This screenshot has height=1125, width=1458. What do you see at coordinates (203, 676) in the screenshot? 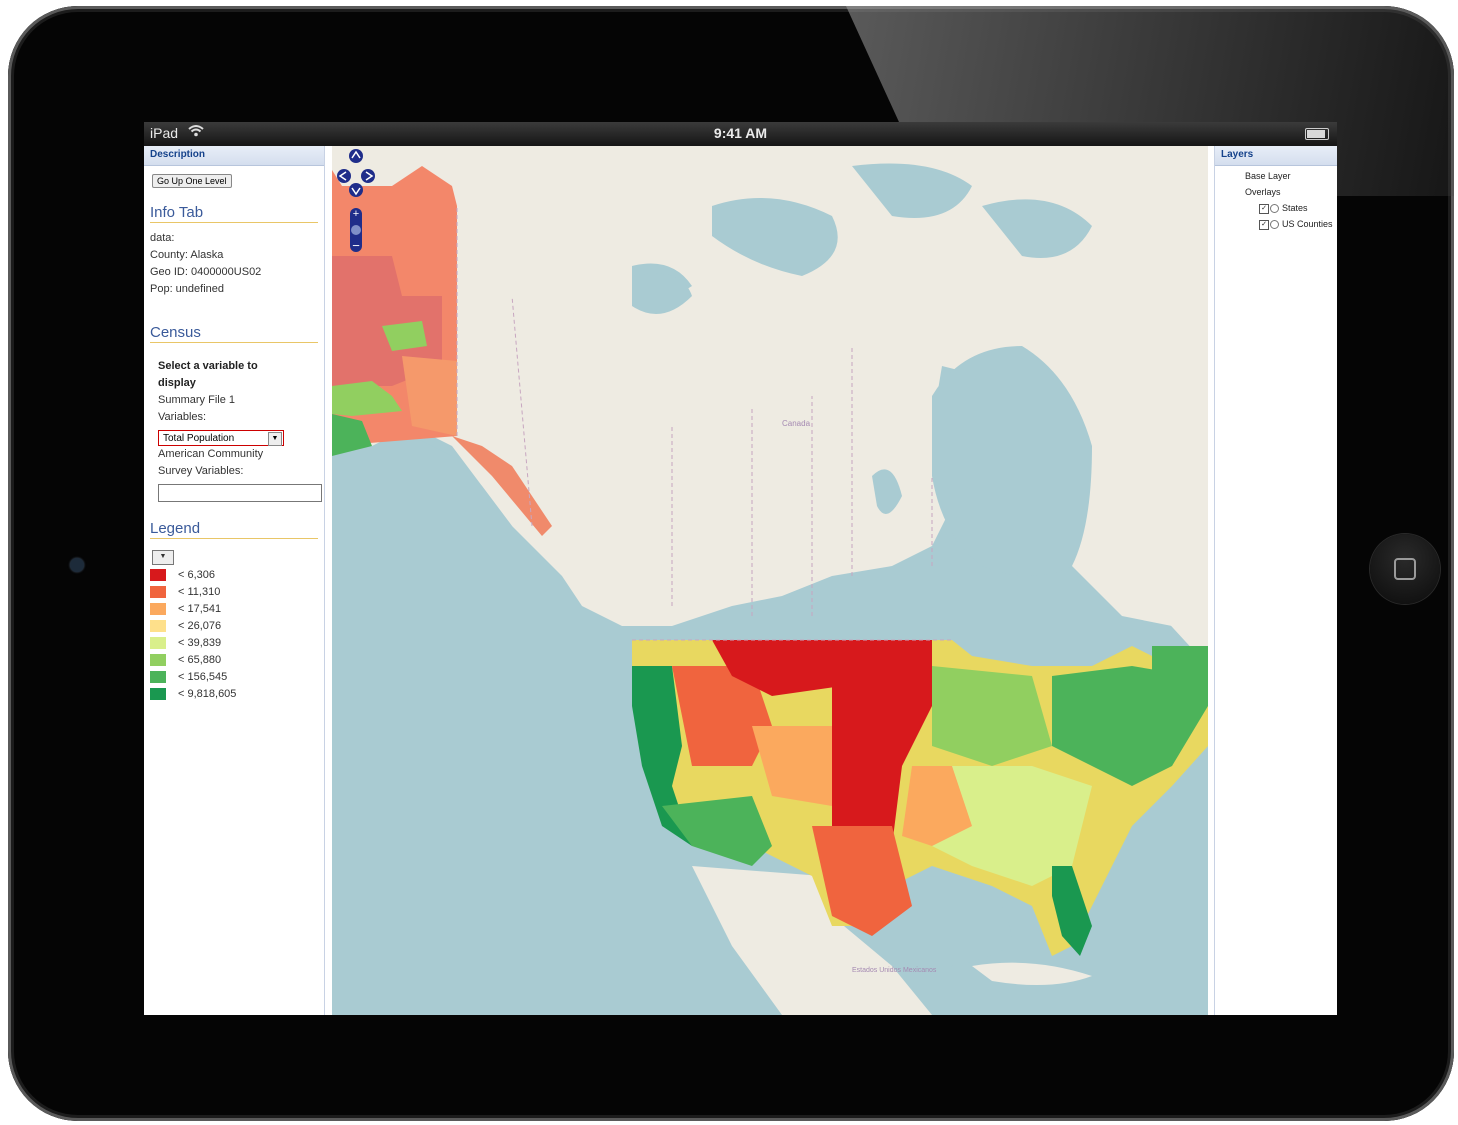
I see `legend-label: < 156,545` at bounding box center [203, 676].